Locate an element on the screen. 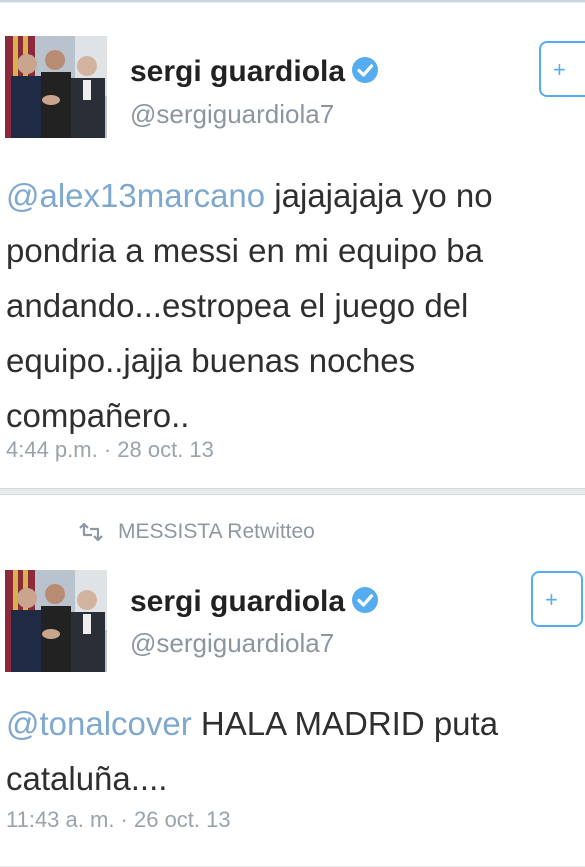  top-divider is located at coordinates (292, 1).